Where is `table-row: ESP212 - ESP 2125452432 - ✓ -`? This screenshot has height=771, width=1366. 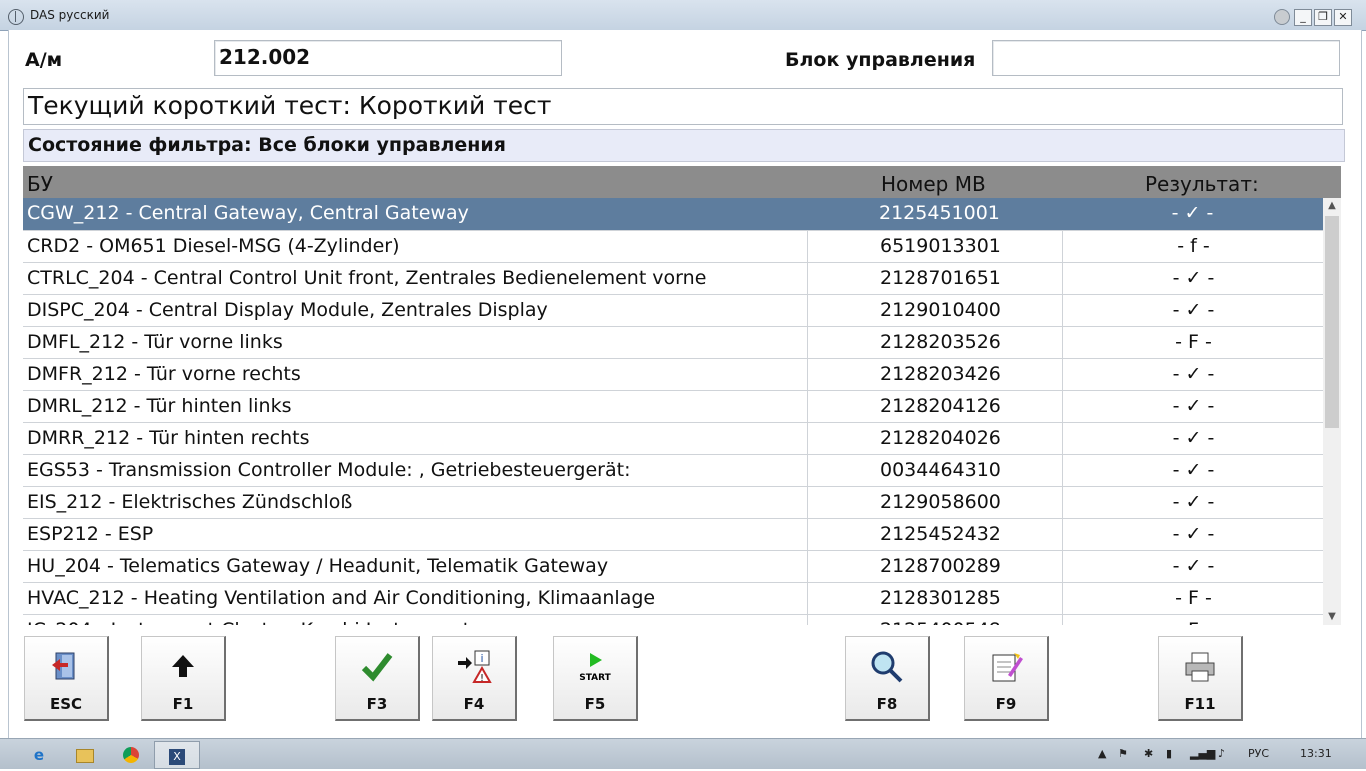 table-row: ESP212 - ESP 2125452432 - ✓ - is located at coordinates (673, 535).